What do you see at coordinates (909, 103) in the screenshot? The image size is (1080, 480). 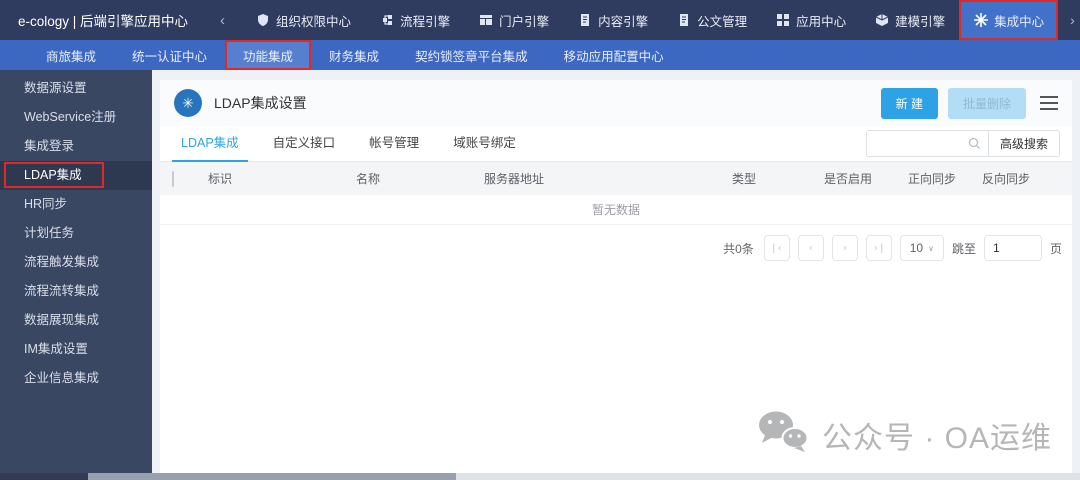 I see `new-button: 新 建` at bounding box center [909, 103].